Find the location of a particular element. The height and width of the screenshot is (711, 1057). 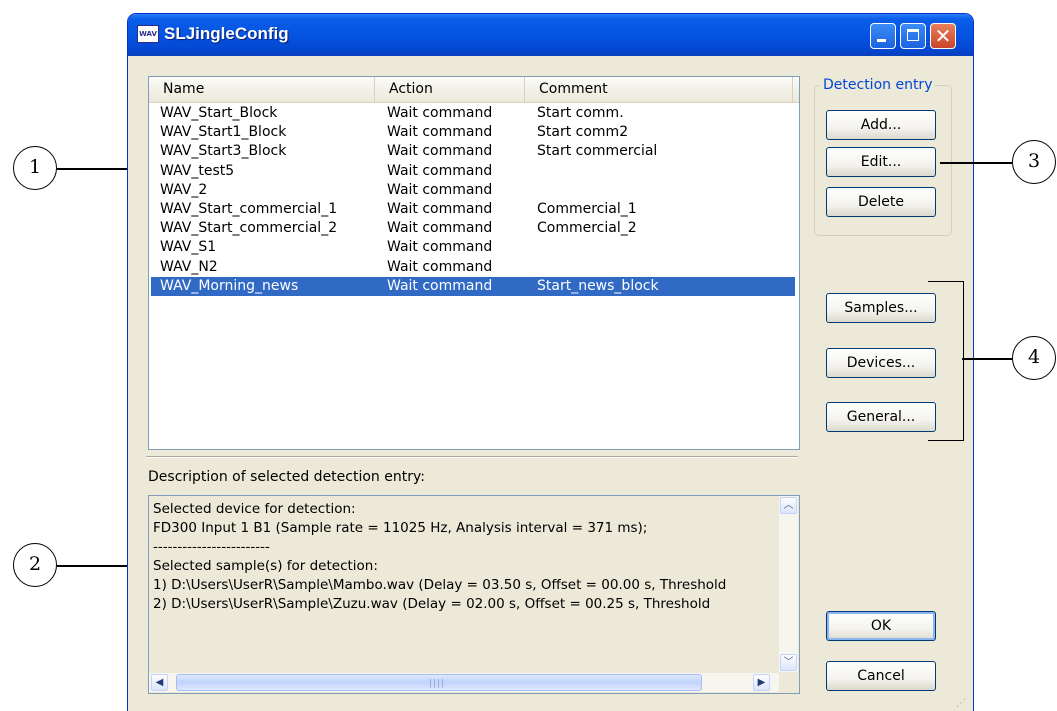

cell-name: WAV_Start3_Block is located at coordinates (223, 151).